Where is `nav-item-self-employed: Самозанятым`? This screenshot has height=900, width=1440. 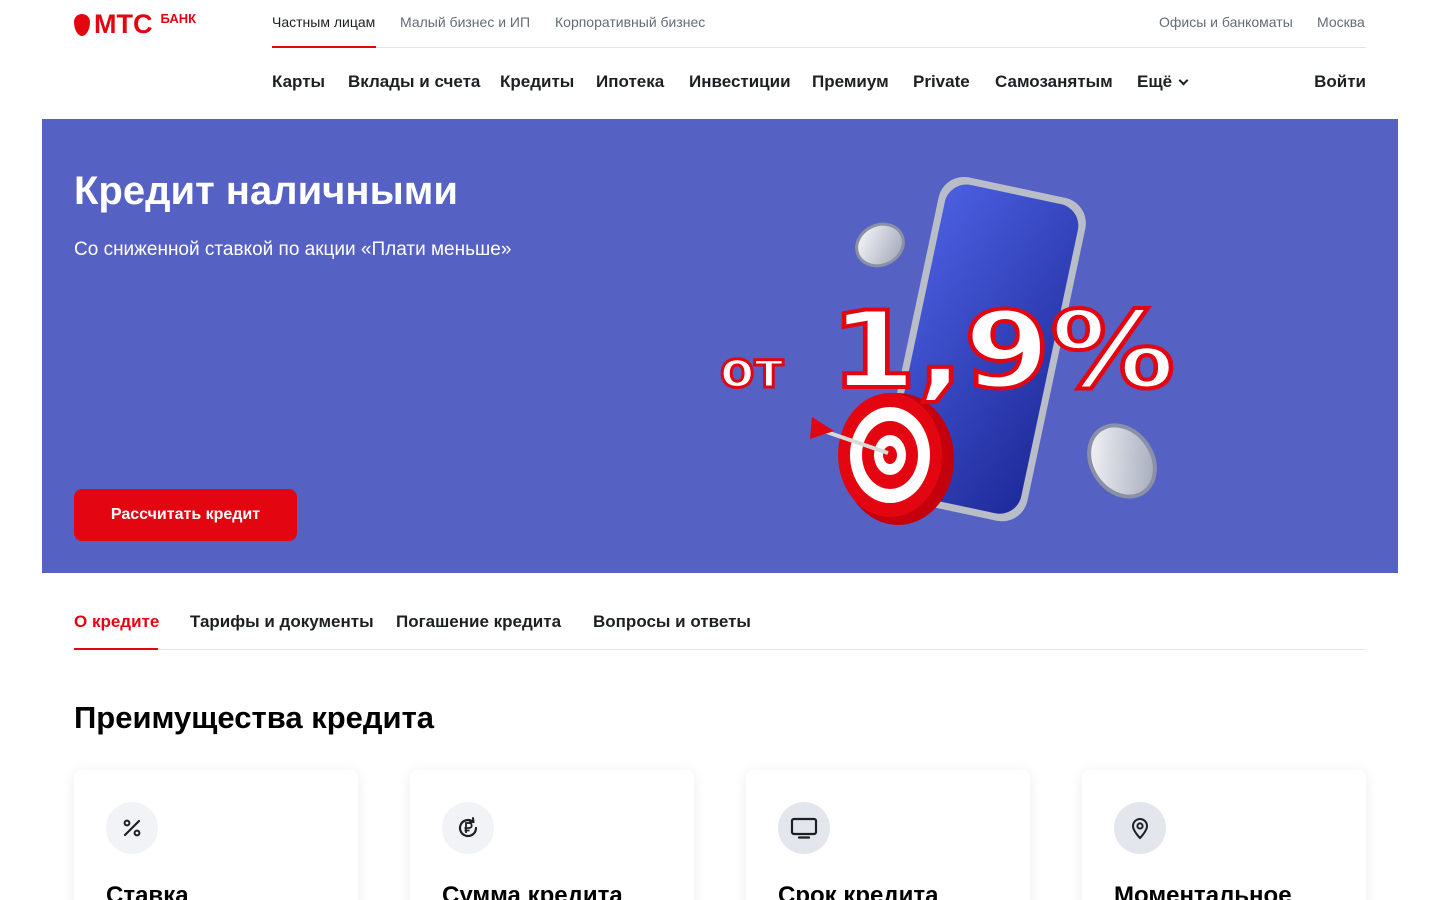 nav-item-self-employed: Самозанятым is located at coordinates (1054, 82).